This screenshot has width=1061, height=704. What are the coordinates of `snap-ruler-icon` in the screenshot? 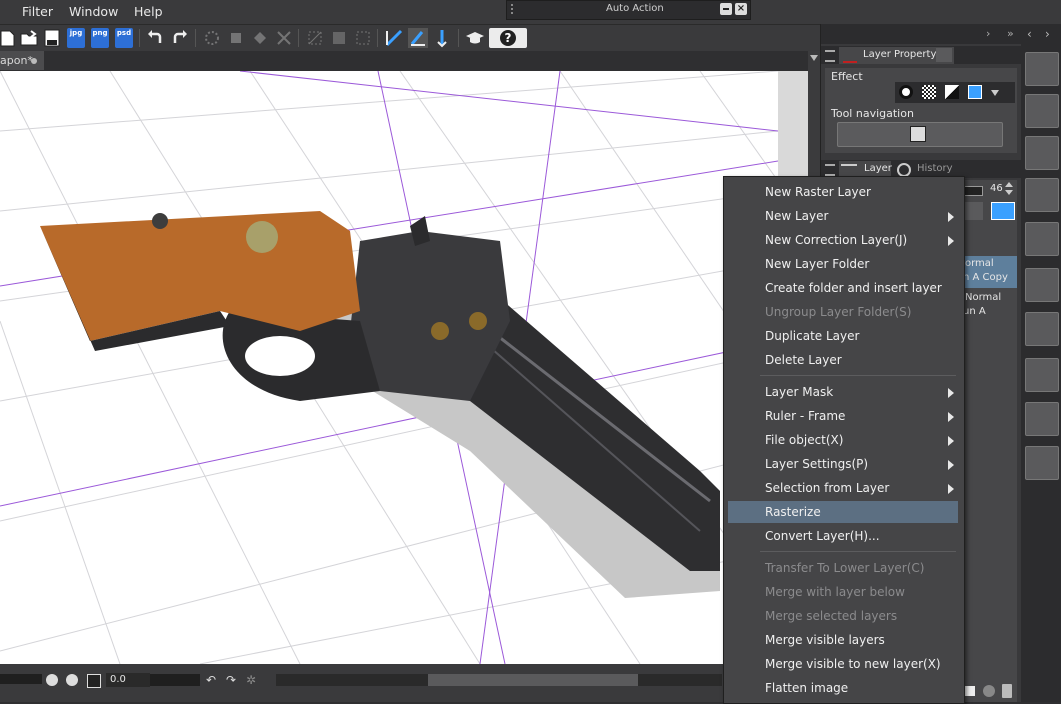 It's located at (394, 38).